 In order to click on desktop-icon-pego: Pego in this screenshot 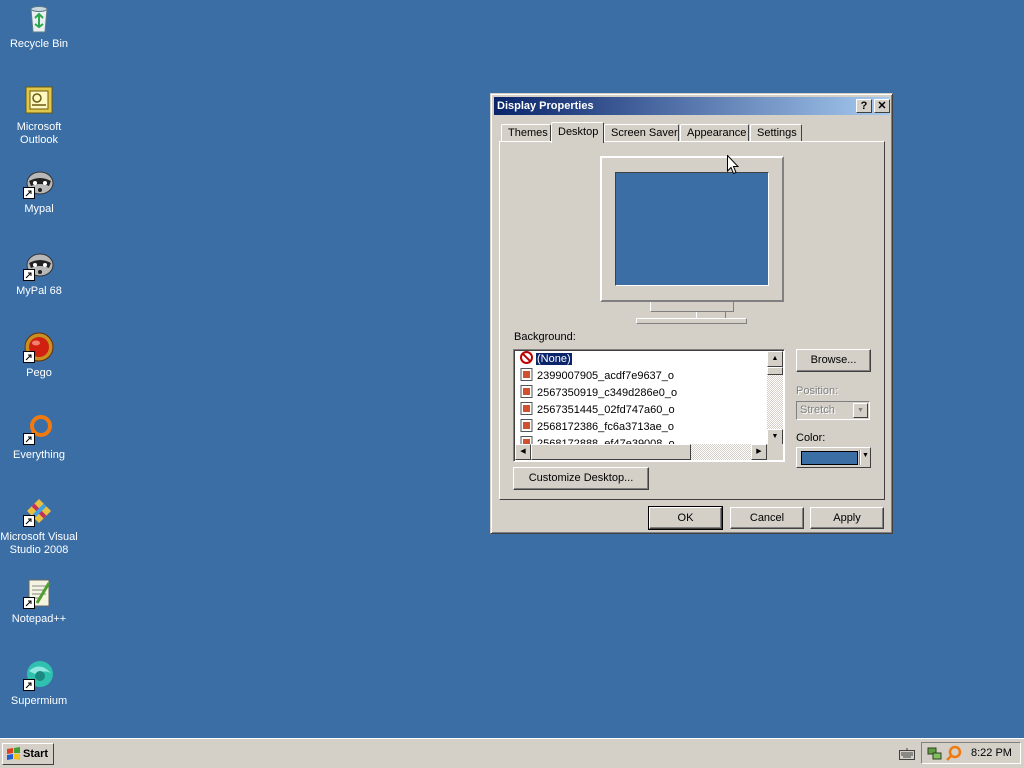, I will do `click(39, 355)`.